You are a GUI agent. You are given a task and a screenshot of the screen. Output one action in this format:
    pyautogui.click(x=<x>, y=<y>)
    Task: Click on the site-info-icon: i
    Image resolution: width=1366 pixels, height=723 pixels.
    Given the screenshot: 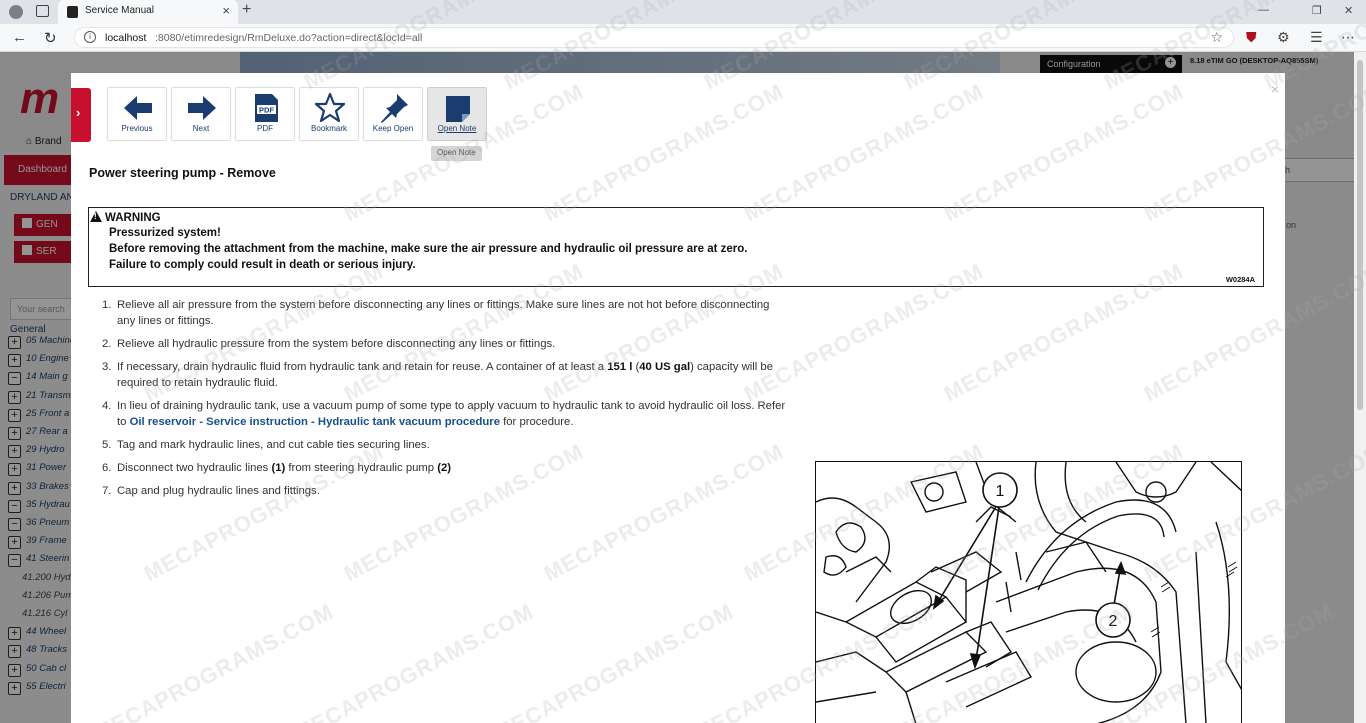 What is the action you would take?
    pyautogui.click(x=90, y=37)
    